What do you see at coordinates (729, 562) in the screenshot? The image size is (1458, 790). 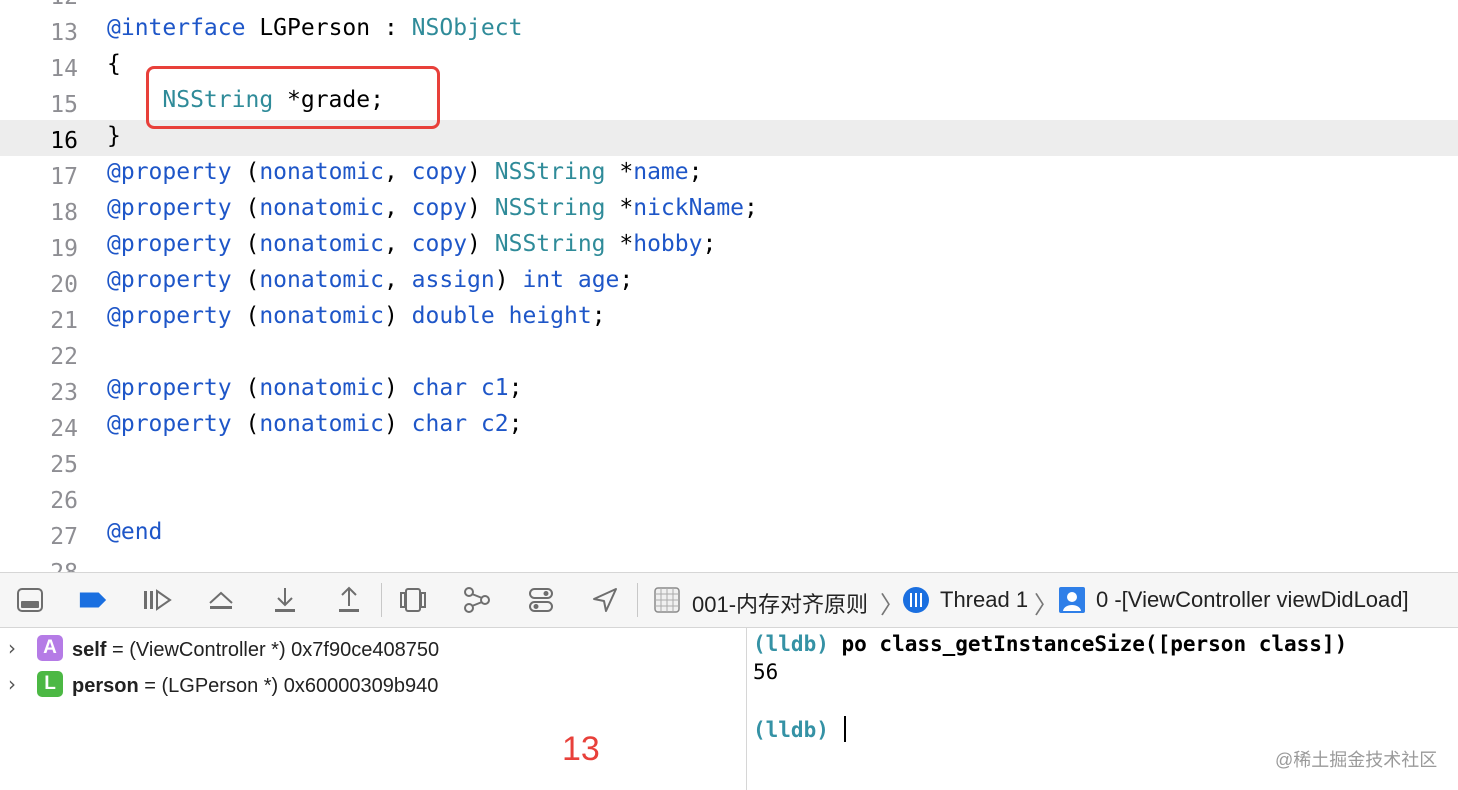 I see `code-line: 28` at bounding box center [729, 562].